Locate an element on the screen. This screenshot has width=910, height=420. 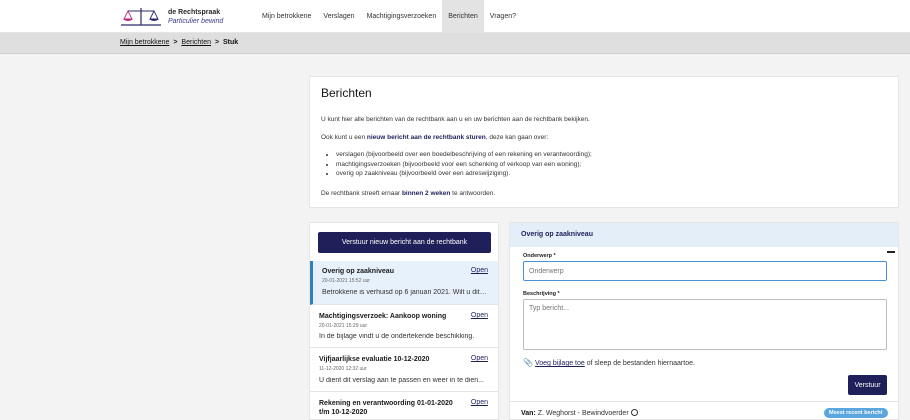
brand-title: de Rechtspraak is located at coordinates (194, 12).